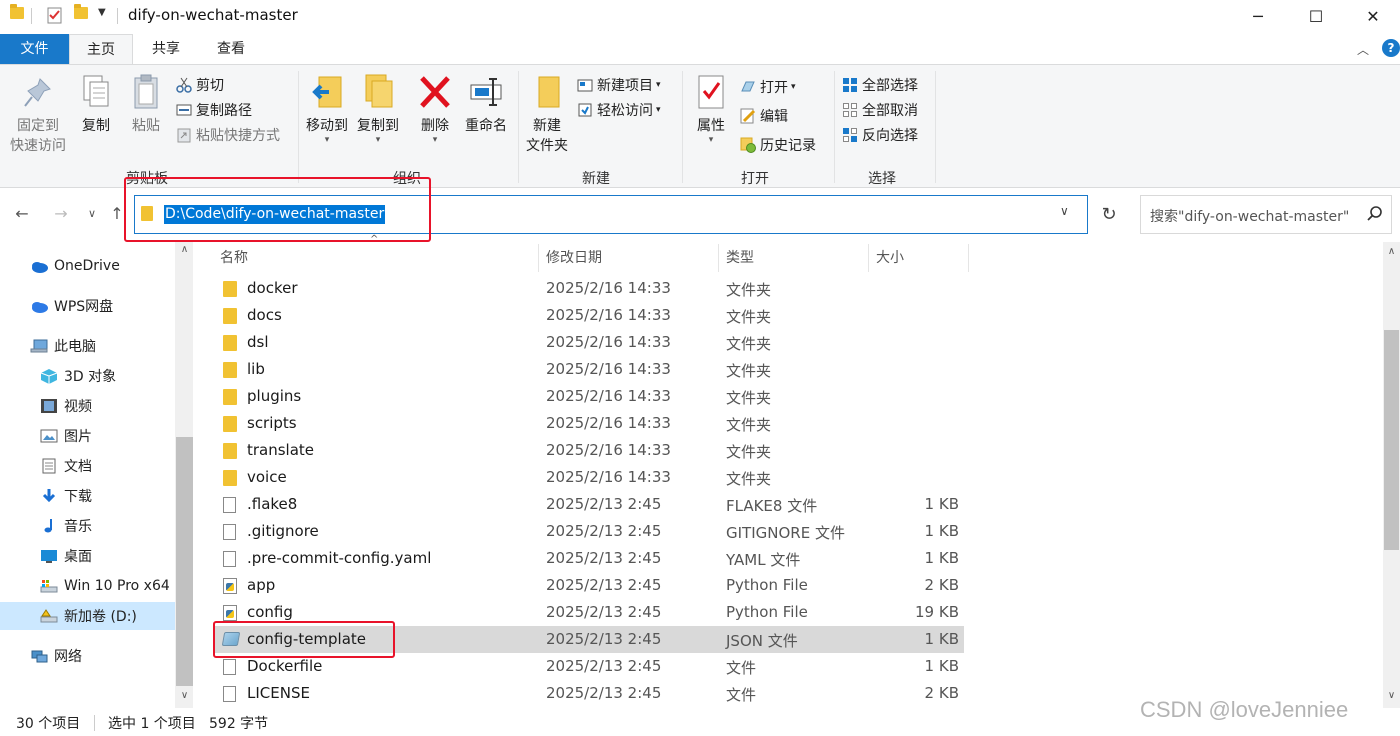 The height and width of the screenshot is (736, 1400). Describe the element at coordinates (88, 376) in the screenshot. I see `nav-item-3d-objects: 3D 对象` at that location.